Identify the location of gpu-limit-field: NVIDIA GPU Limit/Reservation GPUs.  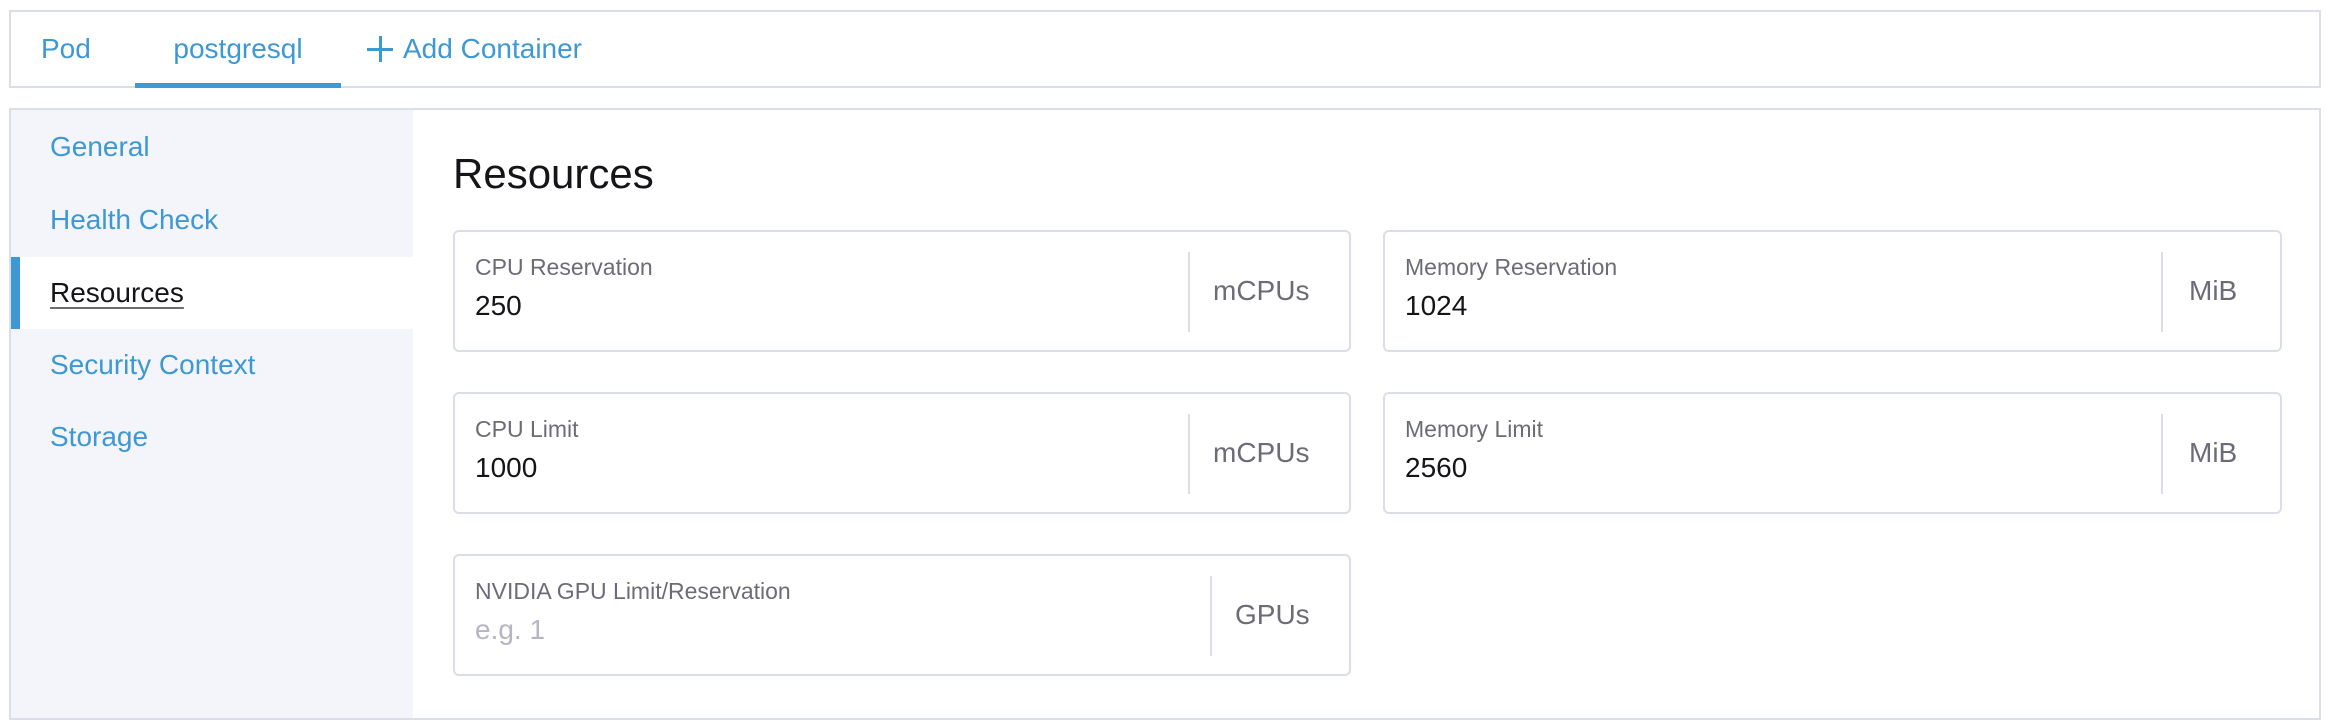
(902, 615).